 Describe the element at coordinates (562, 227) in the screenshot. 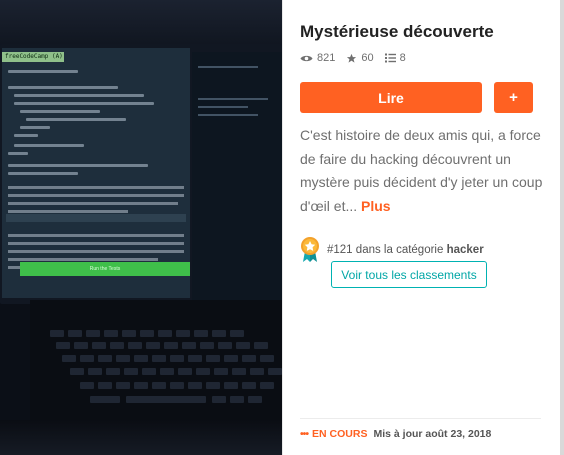

I see `page-edge` at that location.